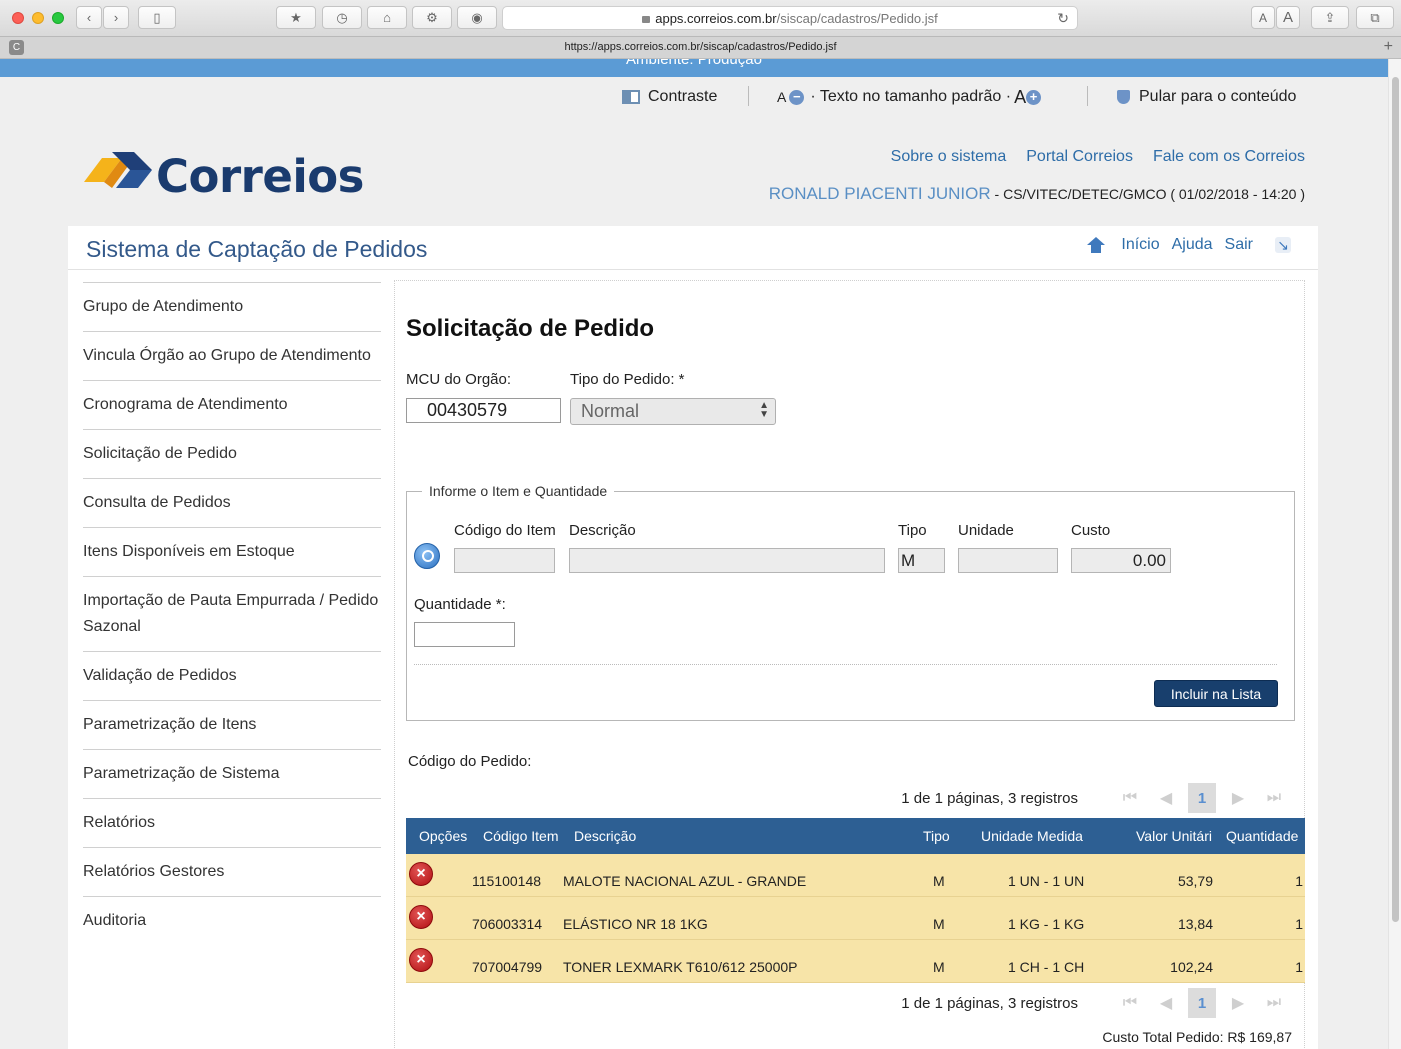 The height and width of the screenshot is (1049, 1401). I want to click on contact-link: Fale com os Correios, so click(1229, 157).